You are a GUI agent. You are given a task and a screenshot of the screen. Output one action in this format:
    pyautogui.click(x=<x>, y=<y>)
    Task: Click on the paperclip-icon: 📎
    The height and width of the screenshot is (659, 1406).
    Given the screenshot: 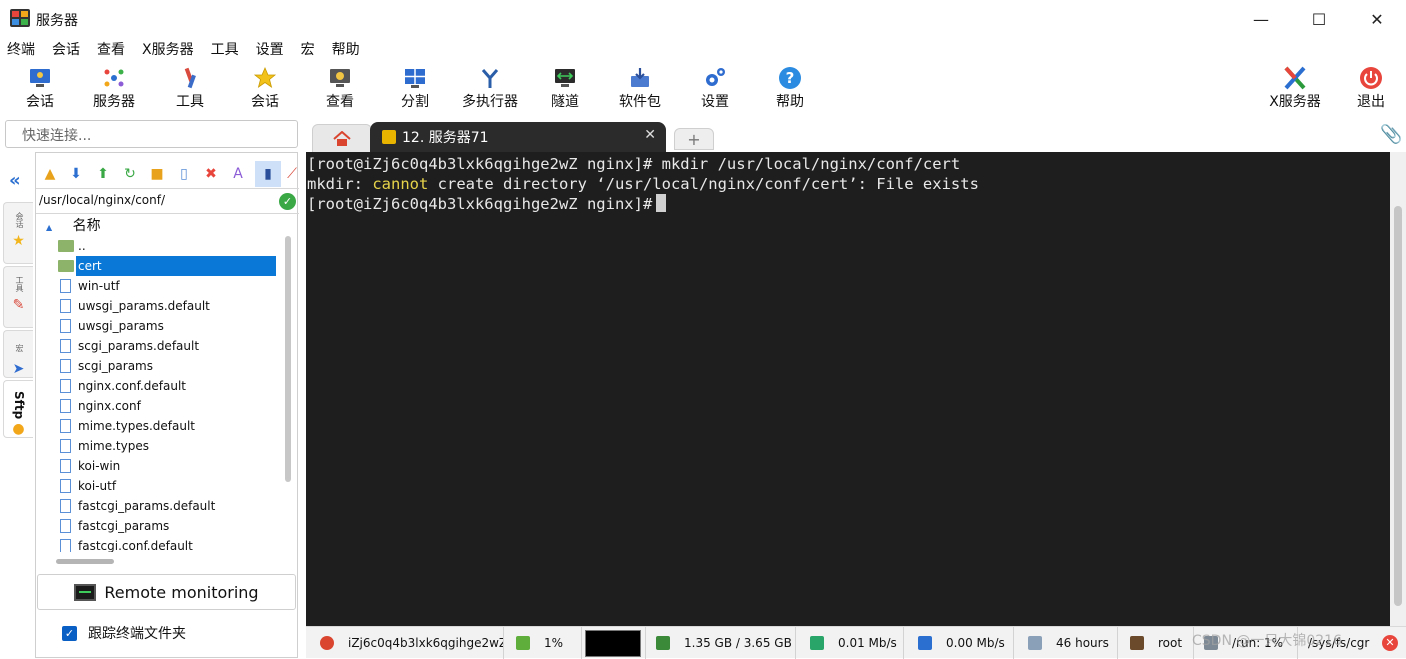 What is the action you would take?
    pyautogui.click(x=1391, y=134)
    